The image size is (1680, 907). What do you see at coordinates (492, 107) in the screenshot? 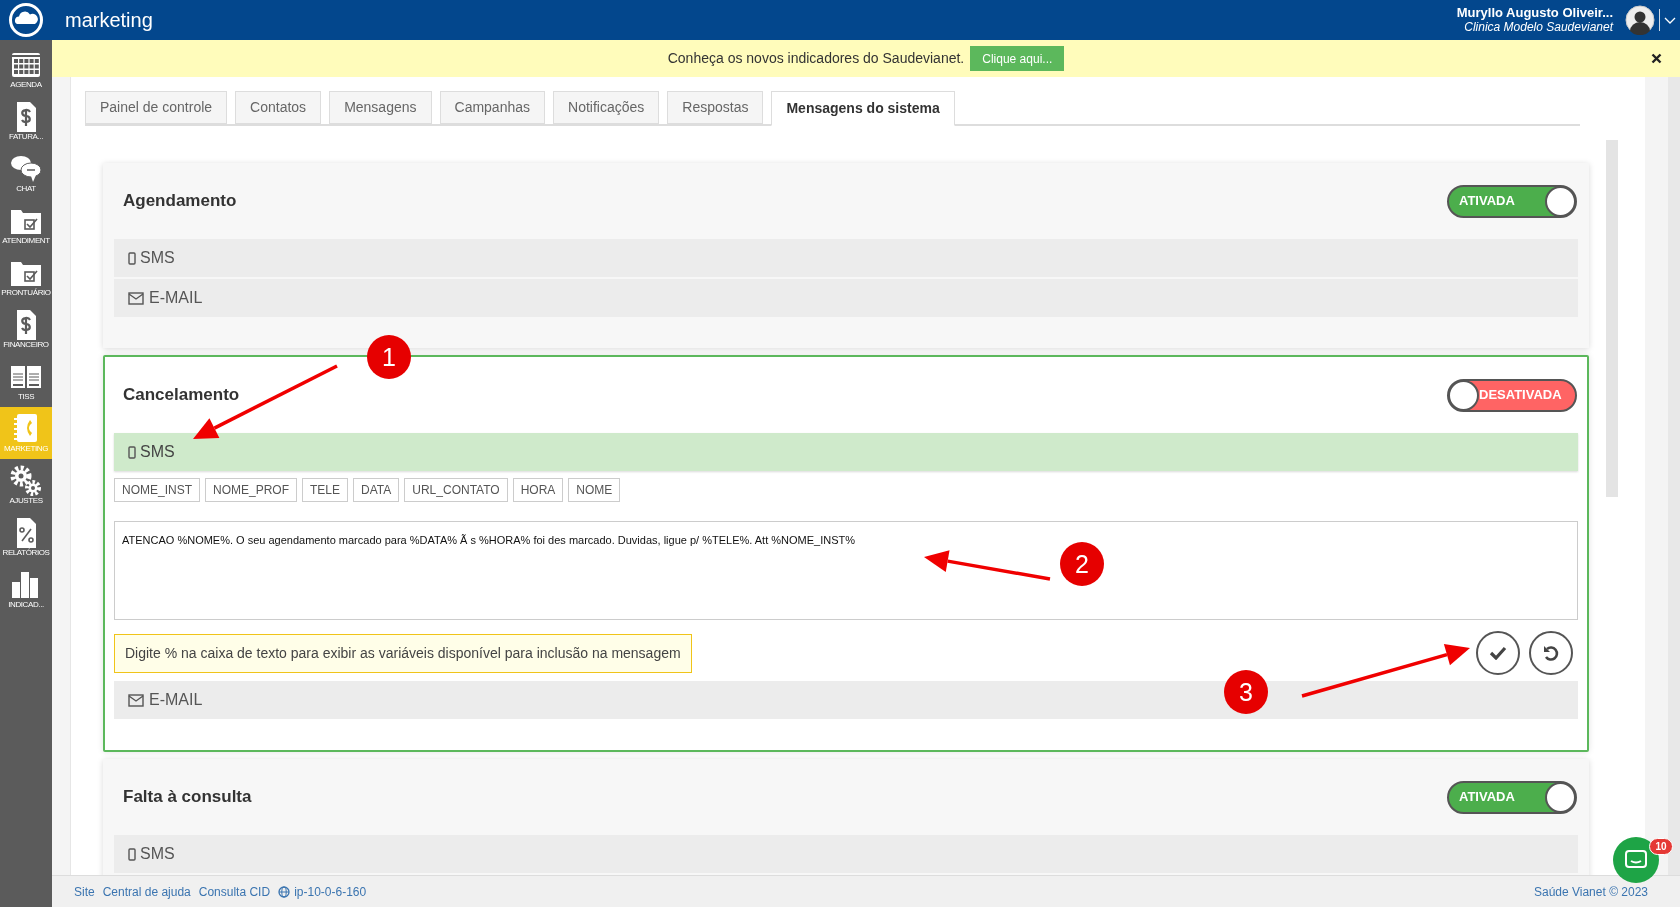
I see `tab: Campanhas` at bounding box center [492, 107].